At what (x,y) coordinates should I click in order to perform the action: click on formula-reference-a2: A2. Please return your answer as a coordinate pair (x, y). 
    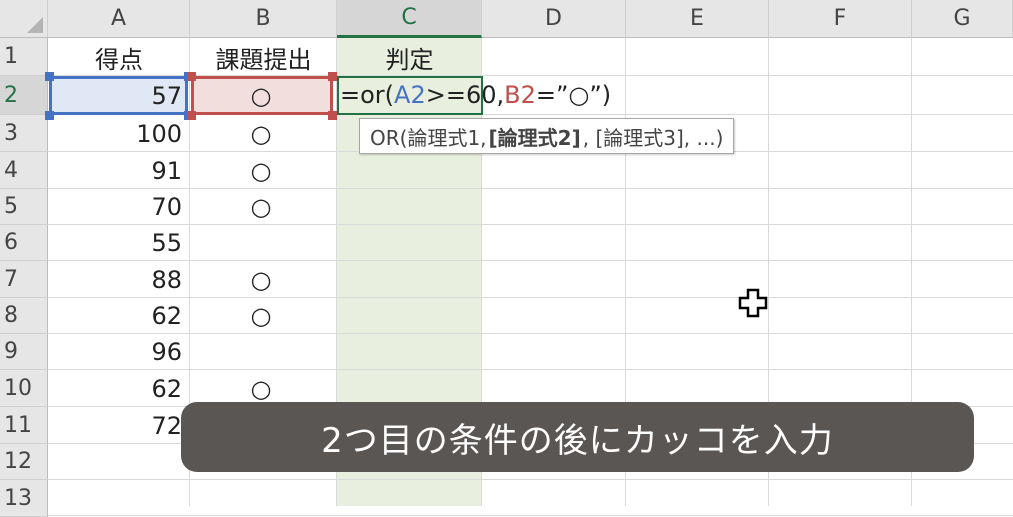
    Looking at the image, I should click on (410, 95).